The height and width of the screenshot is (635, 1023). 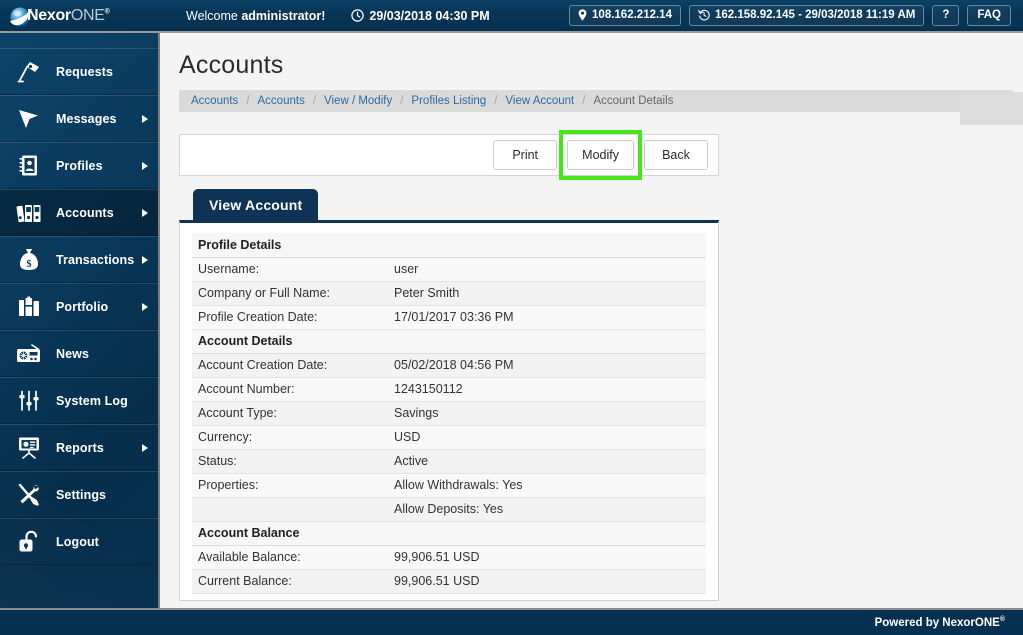 I want to click on sidebar-item-requests: Requests, so click(x=79, y=71).